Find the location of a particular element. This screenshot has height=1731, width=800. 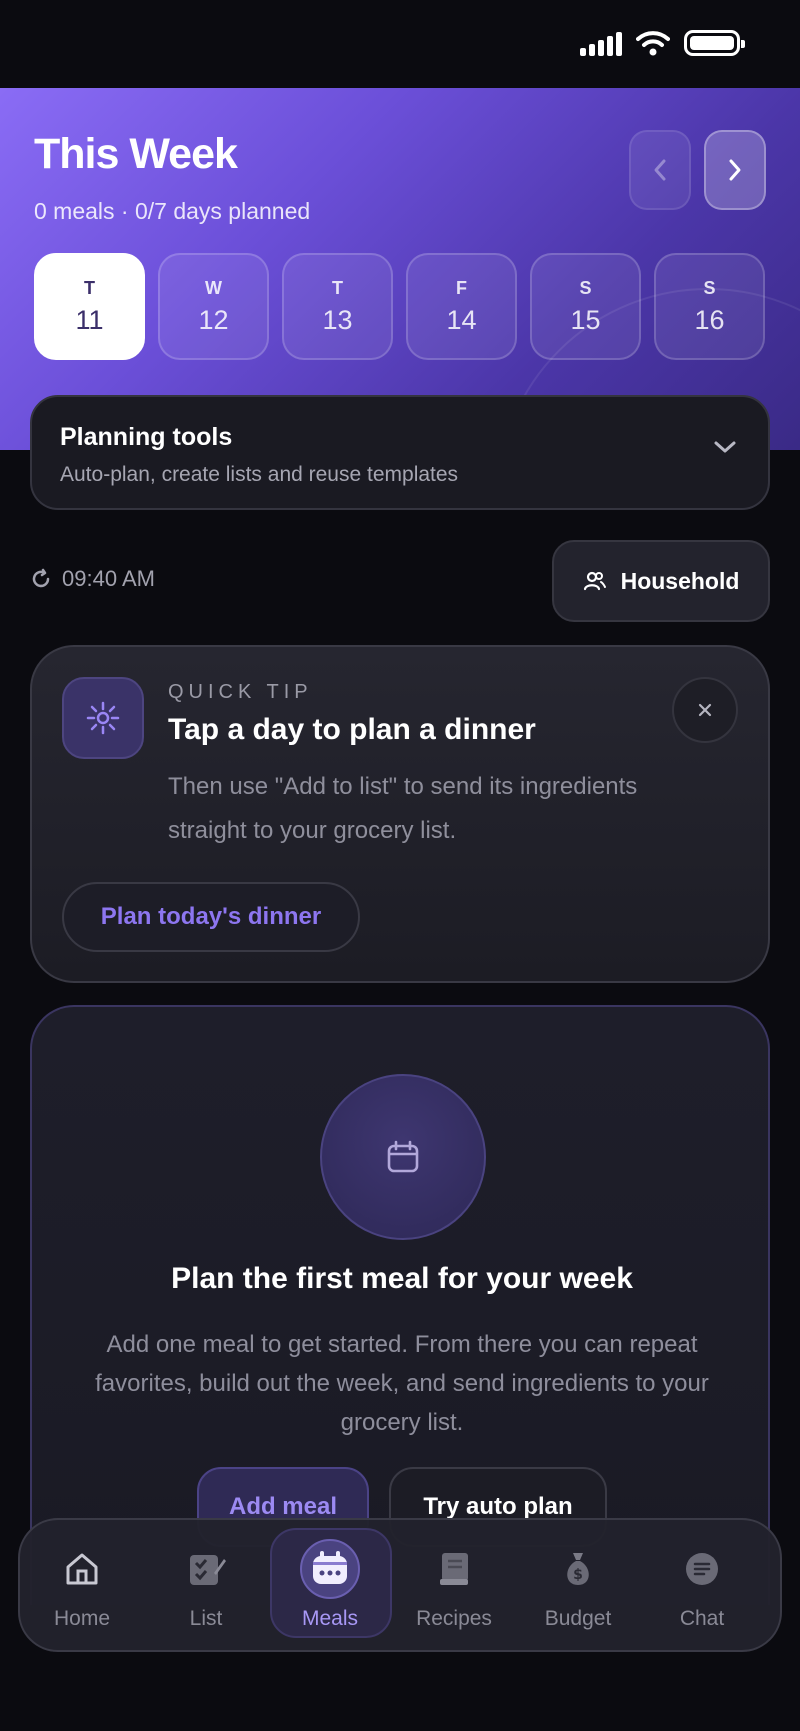

tab-label: Meals is located at coordinates (330, 1618).